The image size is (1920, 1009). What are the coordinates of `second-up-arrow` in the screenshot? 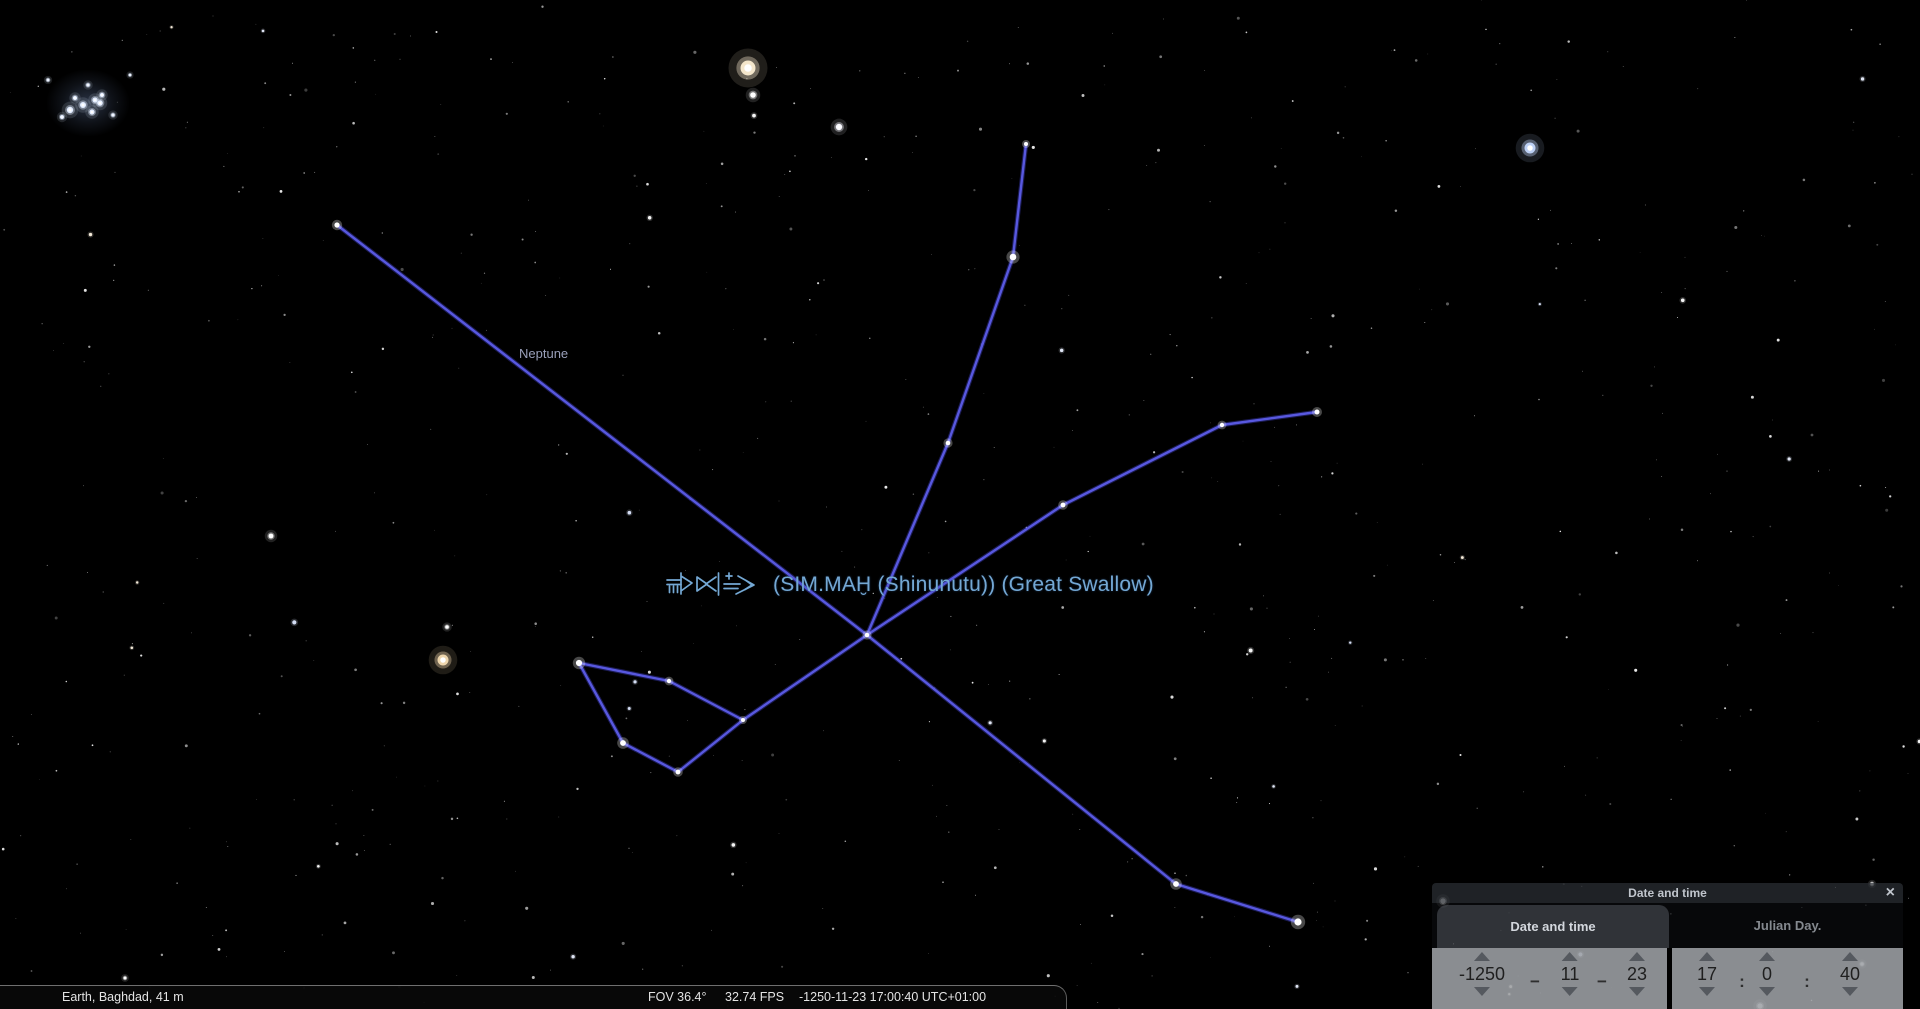 It's located at (1850, 956).